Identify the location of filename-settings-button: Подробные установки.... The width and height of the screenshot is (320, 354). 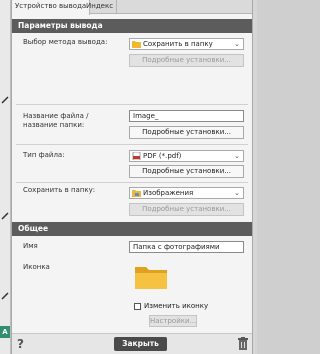
(186, 132).